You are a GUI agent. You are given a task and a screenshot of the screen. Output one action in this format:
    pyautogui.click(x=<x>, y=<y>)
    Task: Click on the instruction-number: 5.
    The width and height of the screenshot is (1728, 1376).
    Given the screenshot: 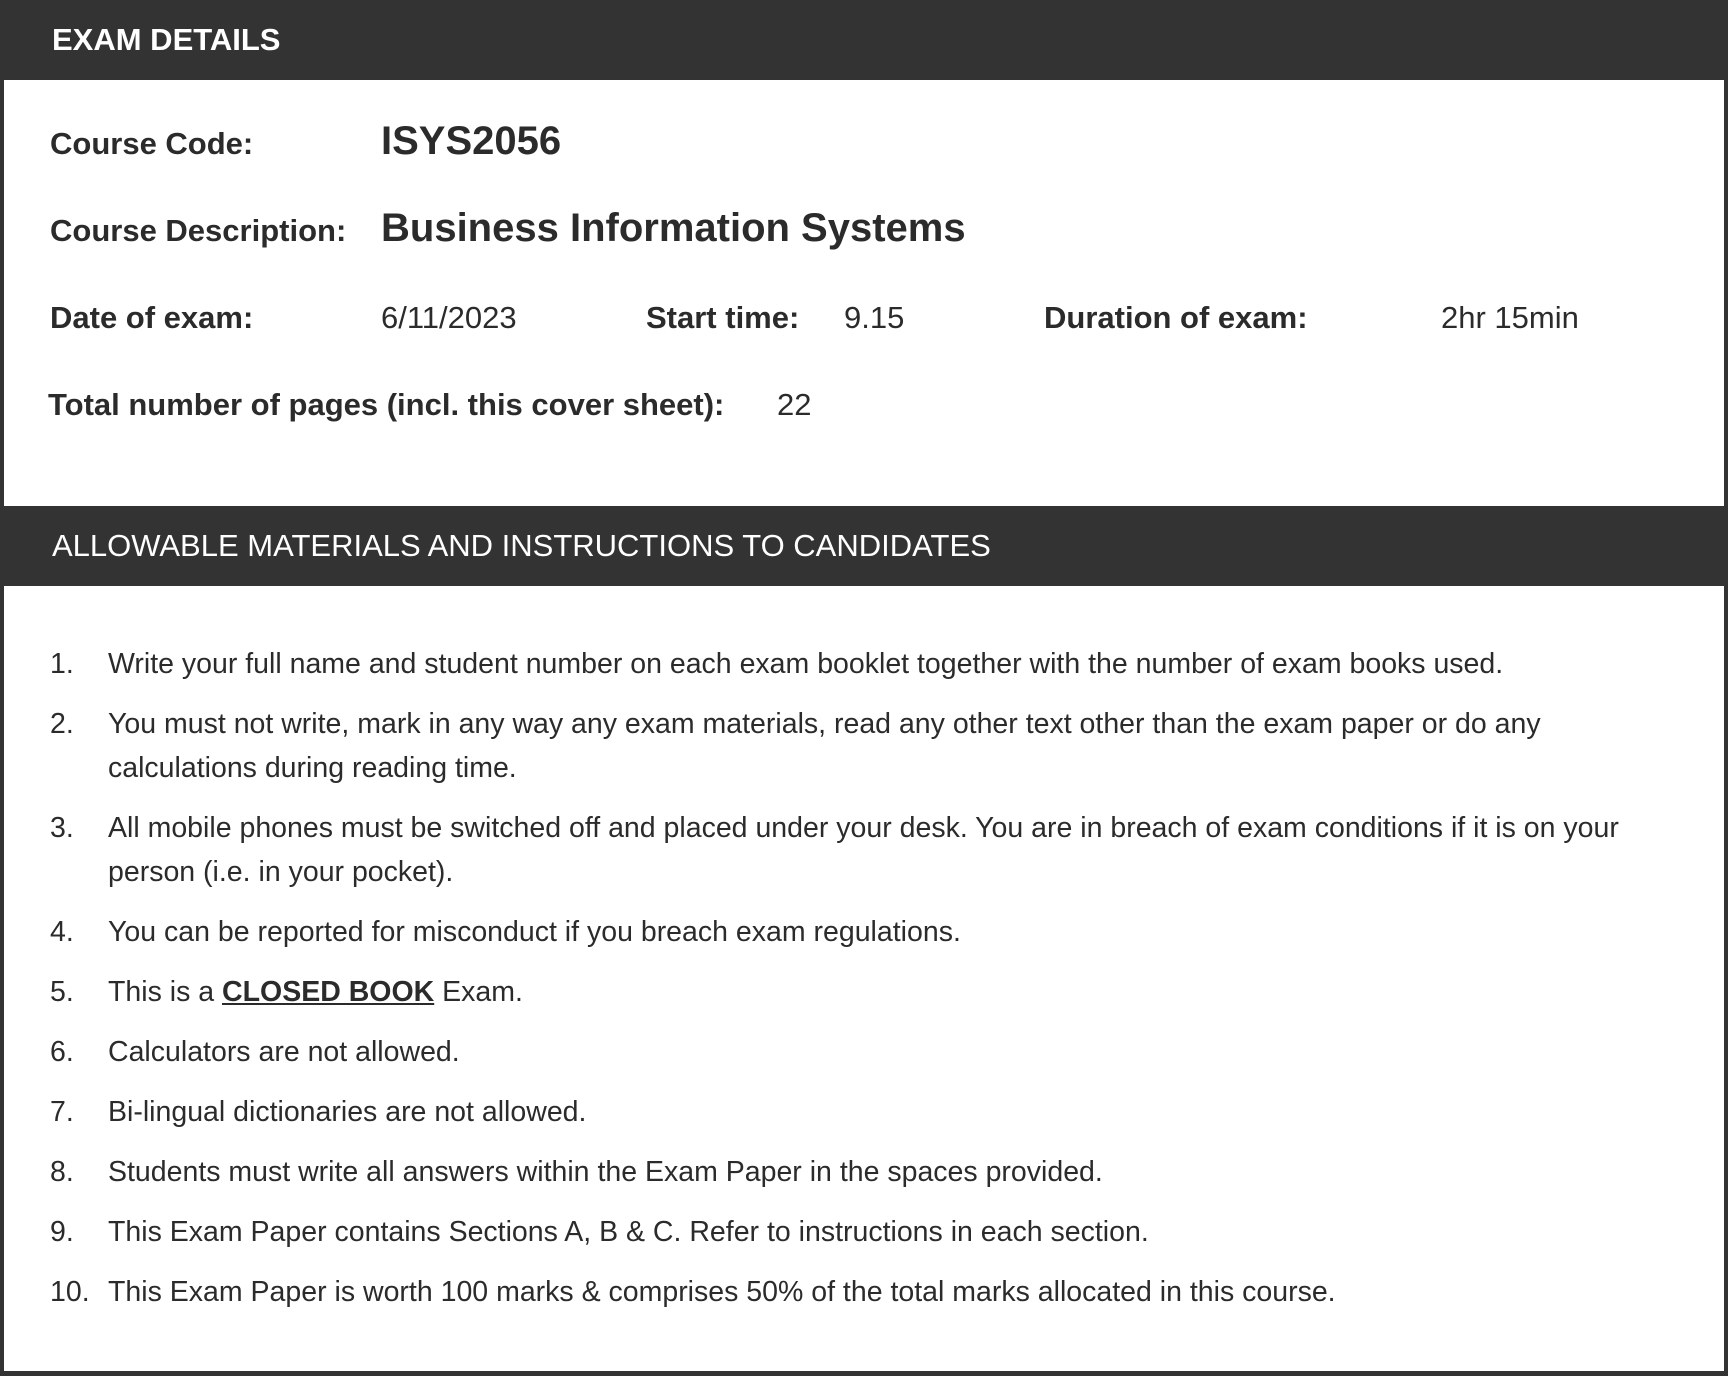 What is the action you would take?
    pyautogui.click(x=62, y=992)
    